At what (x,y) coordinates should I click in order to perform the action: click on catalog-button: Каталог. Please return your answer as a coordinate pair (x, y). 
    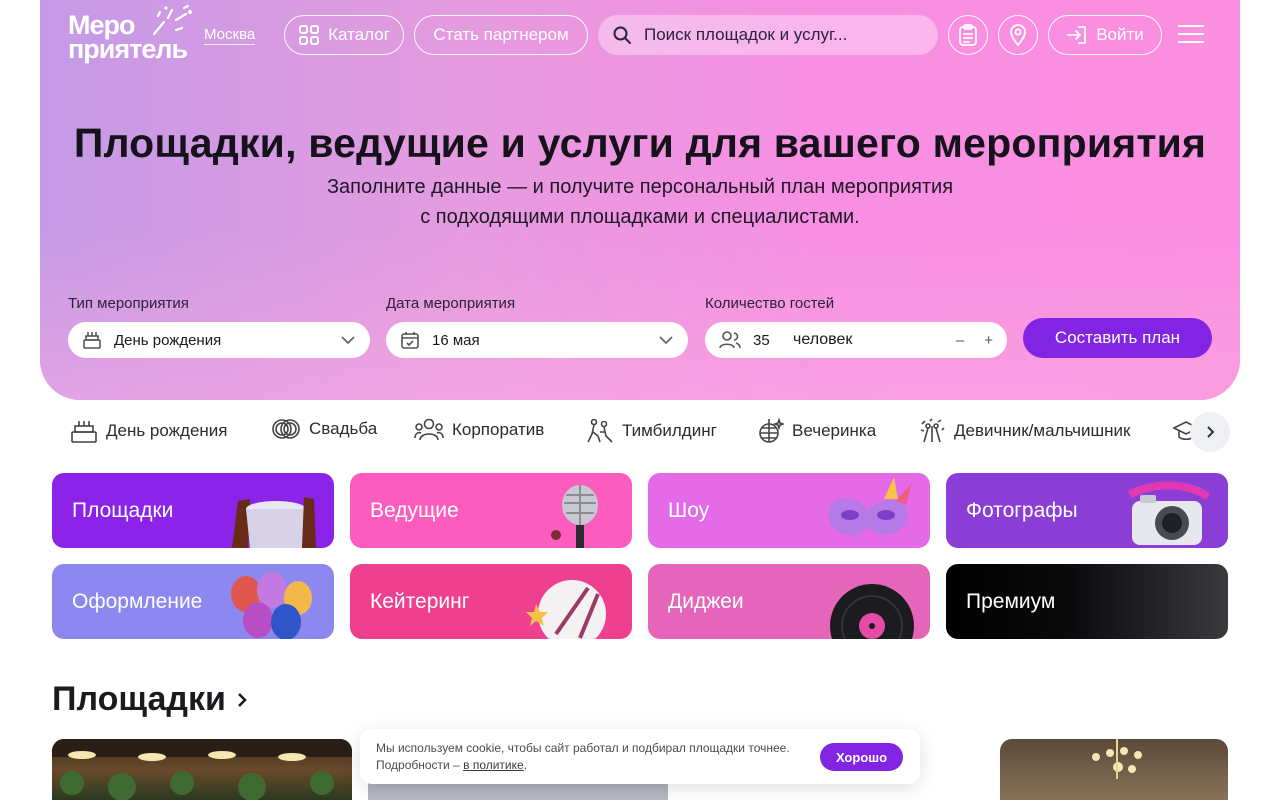
    Looking at the image, I should click on (344, 35).